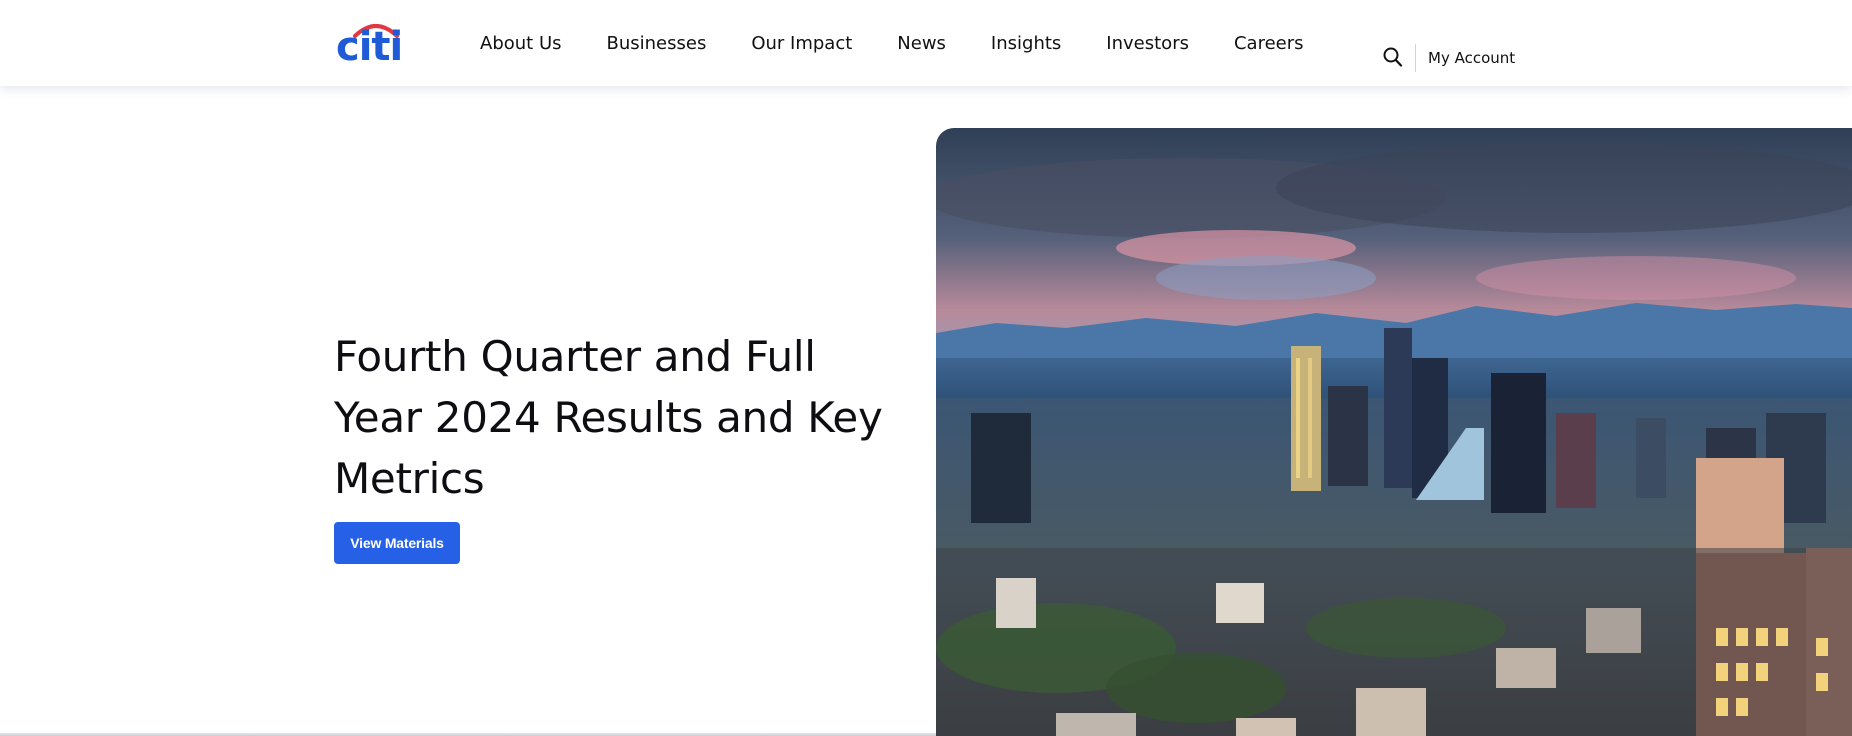 This screenshot has height=736, width=1852. What do you see at coordinates (1269, 43) in the screenshot?
I see `nav-item-careers: Careers` at bounding box center [1269, 43].